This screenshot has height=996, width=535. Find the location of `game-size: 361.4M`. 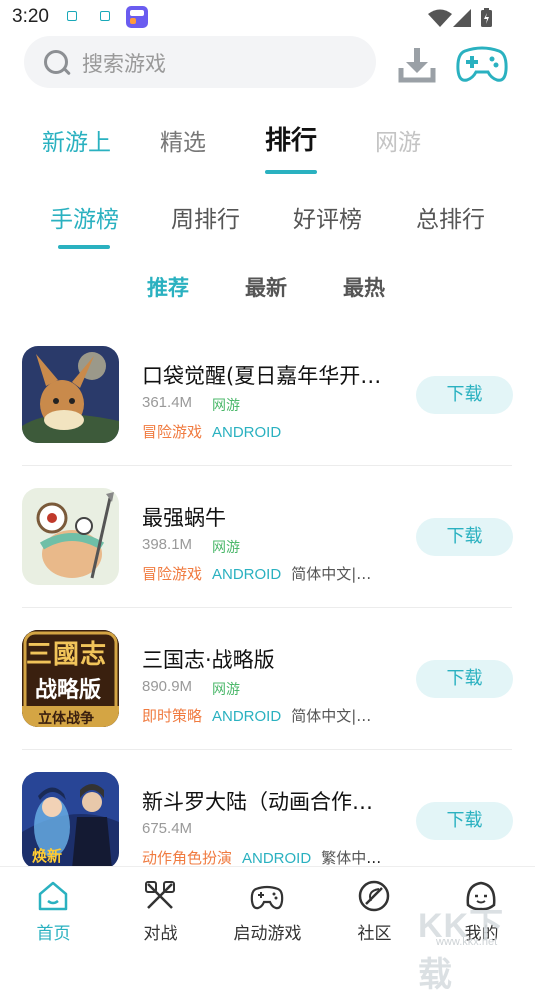

game-size: 361.4M is located at coordinates (167, 402).